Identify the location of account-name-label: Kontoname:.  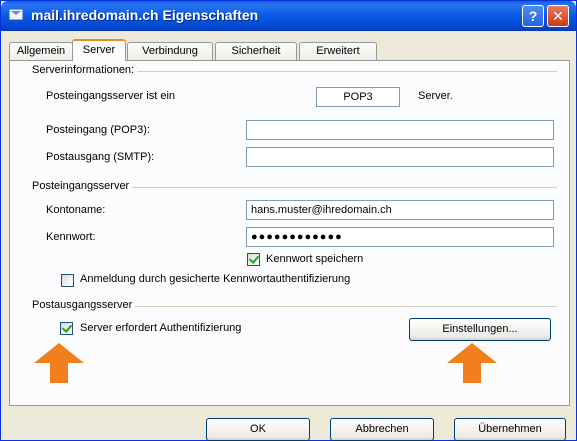
(76, 210).